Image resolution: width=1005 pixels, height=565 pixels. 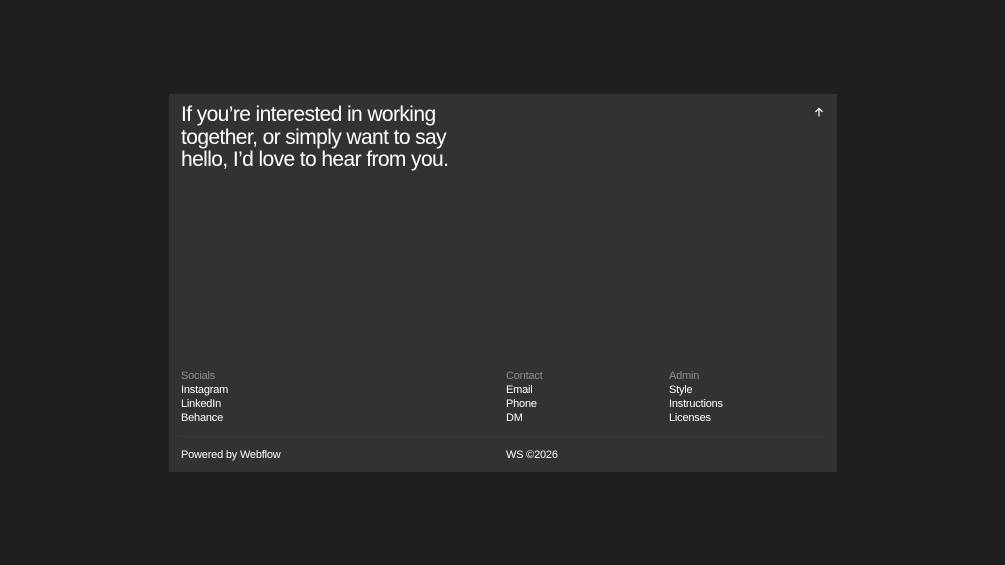 I want to click on back-to-top-button, so click(x=819, y=112).